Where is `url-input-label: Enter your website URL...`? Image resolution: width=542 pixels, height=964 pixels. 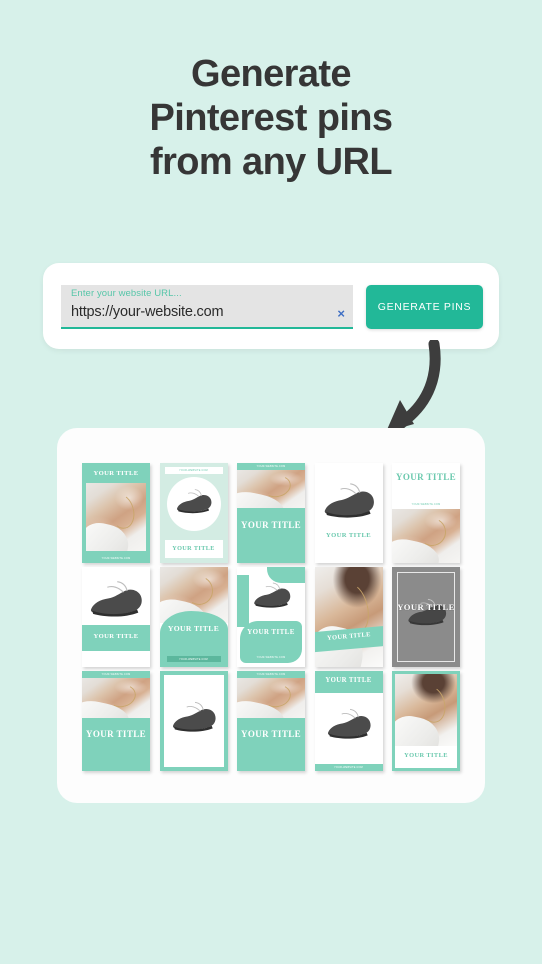 url-input-label: Enter your website URL... is located at coordinates (126, 293).